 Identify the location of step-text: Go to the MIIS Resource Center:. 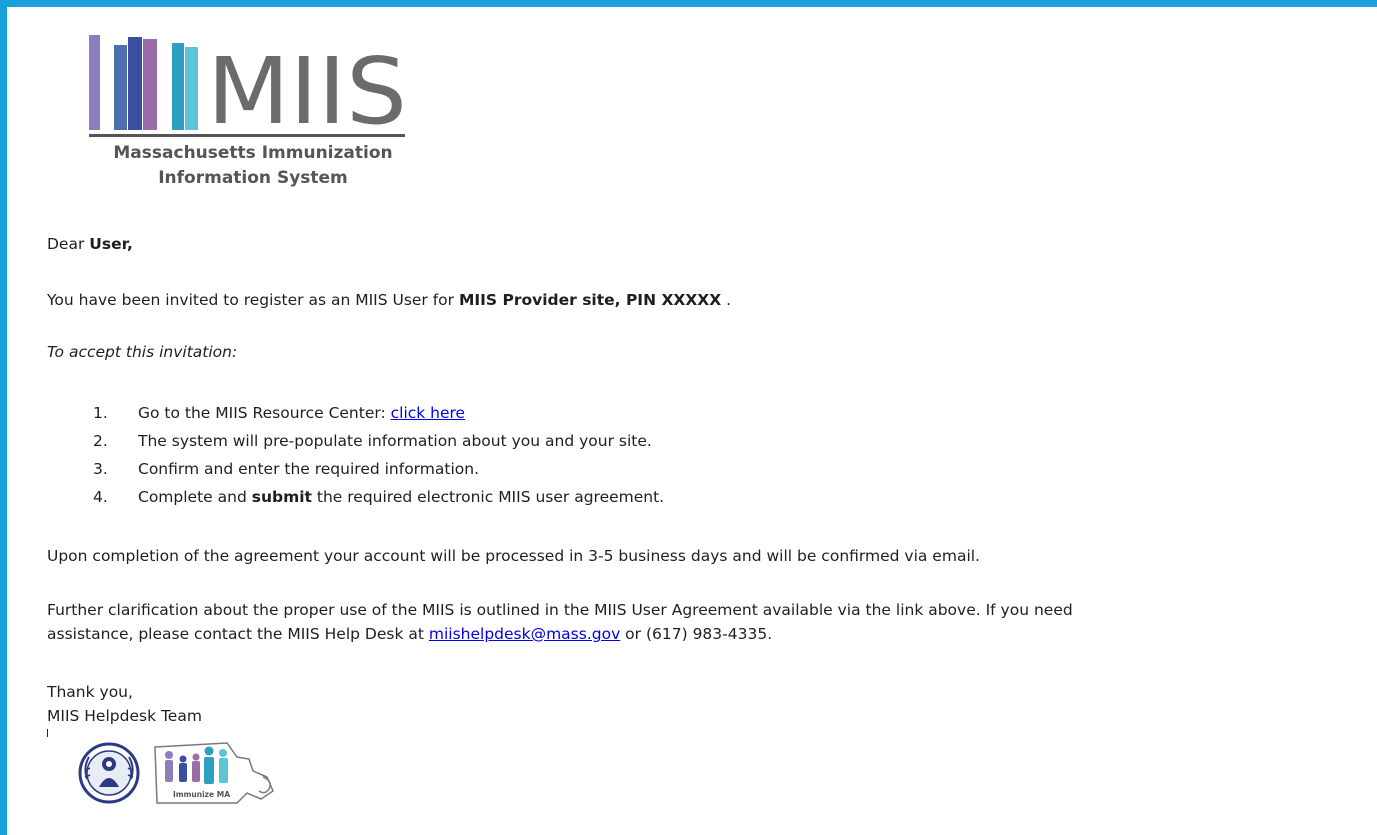
(264, 413).